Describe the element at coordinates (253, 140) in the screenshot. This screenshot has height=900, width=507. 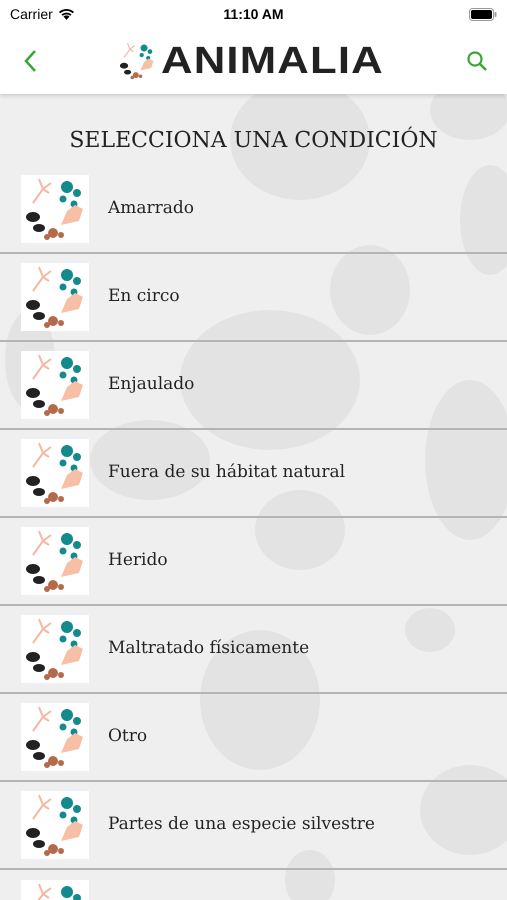
I see `section-heading: SELECCIONA UNA CONDICIÓN` at that location.